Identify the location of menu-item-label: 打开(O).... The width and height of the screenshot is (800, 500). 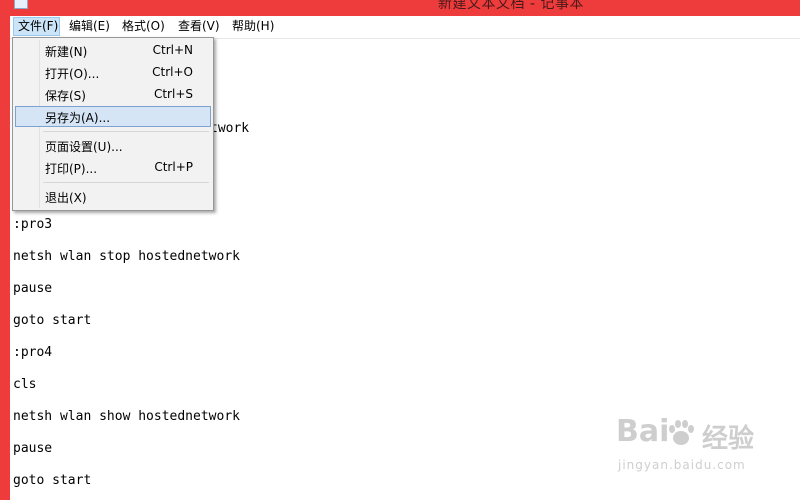
(72, 74).